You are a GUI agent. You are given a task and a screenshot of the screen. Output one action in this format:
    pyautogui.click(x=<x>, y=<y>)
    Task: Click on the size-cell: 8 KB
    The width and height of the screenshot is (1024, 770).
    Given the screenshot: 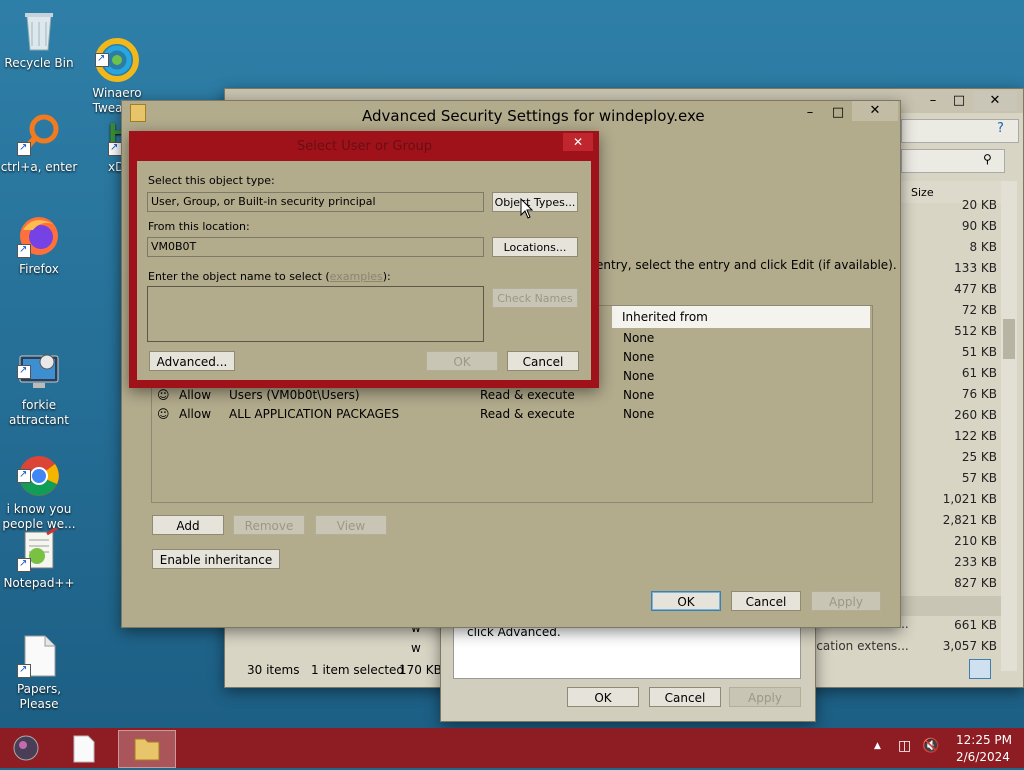 What is the action you would take?
    pyautogui.click(x=983, y=247)
    